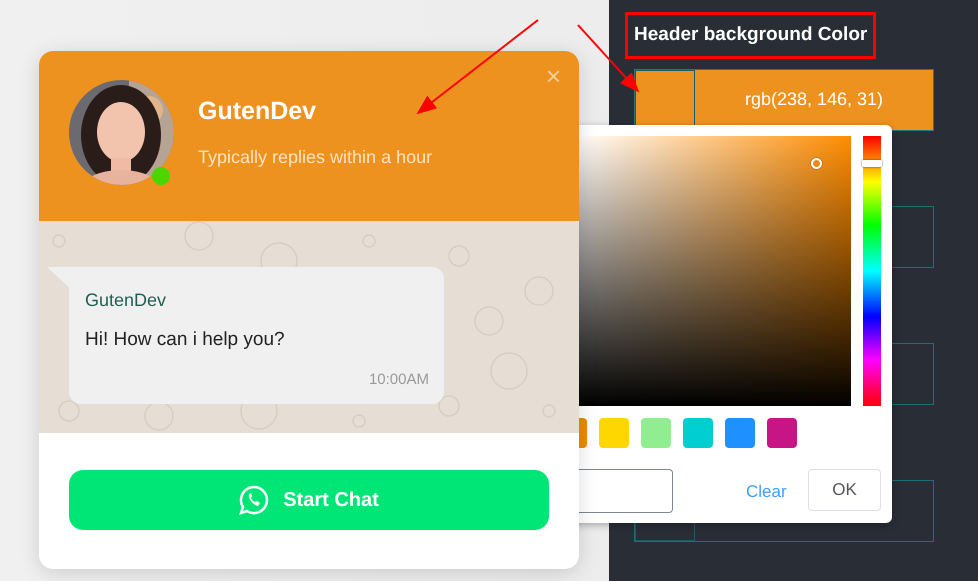  What do you see at coordinates (126, 300) in the screenshot?
I see `message-sender: GutenDev` at bounding box center [126, 300].